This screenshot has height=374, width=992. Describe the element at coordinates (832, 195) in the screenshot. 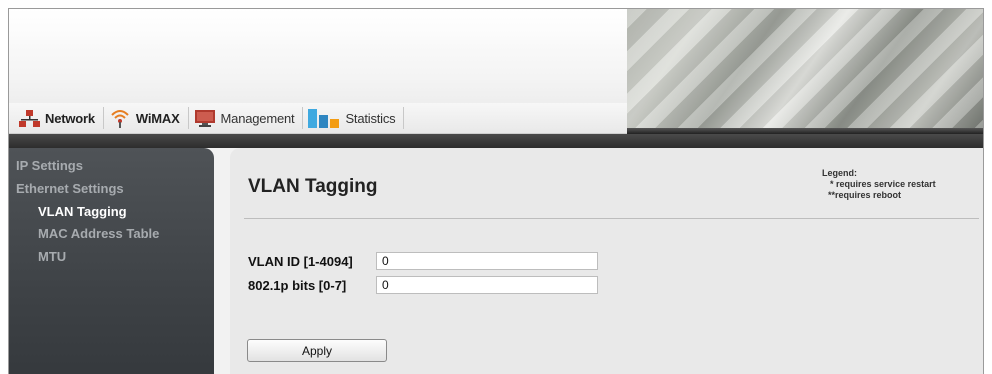

I see `legend-double-star: **` at that location.